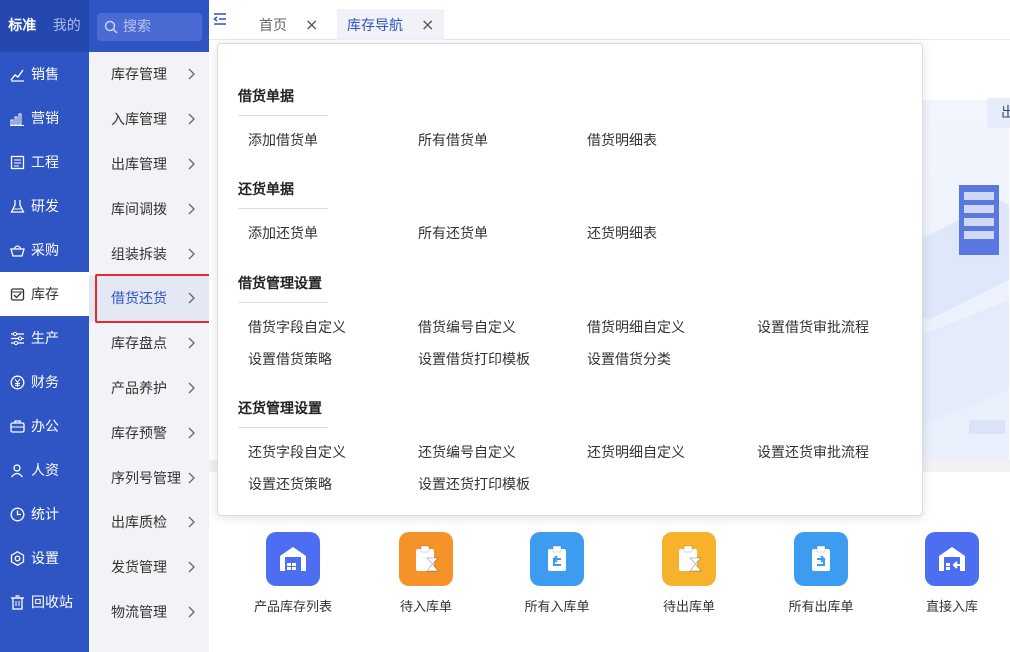 The height and width of the screenshot is (652, 1010). Describe the element at coordinates (813, 452) in the screenshot. I see `menu-link: 设置还货审批流程` at that location.